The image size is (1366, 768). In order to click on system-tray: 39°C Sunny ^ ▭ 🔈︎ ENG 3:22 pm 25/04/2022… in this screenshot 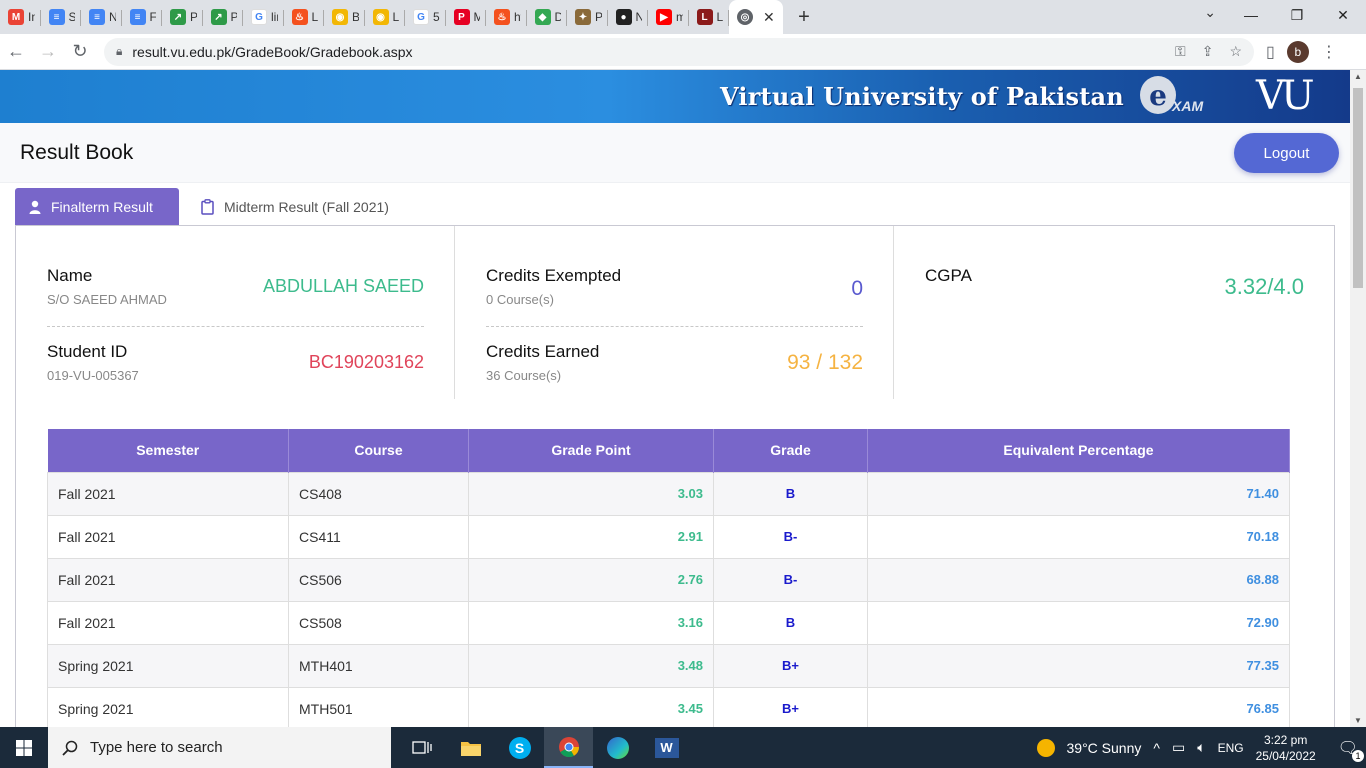, I will do `click(1201, 748)`.